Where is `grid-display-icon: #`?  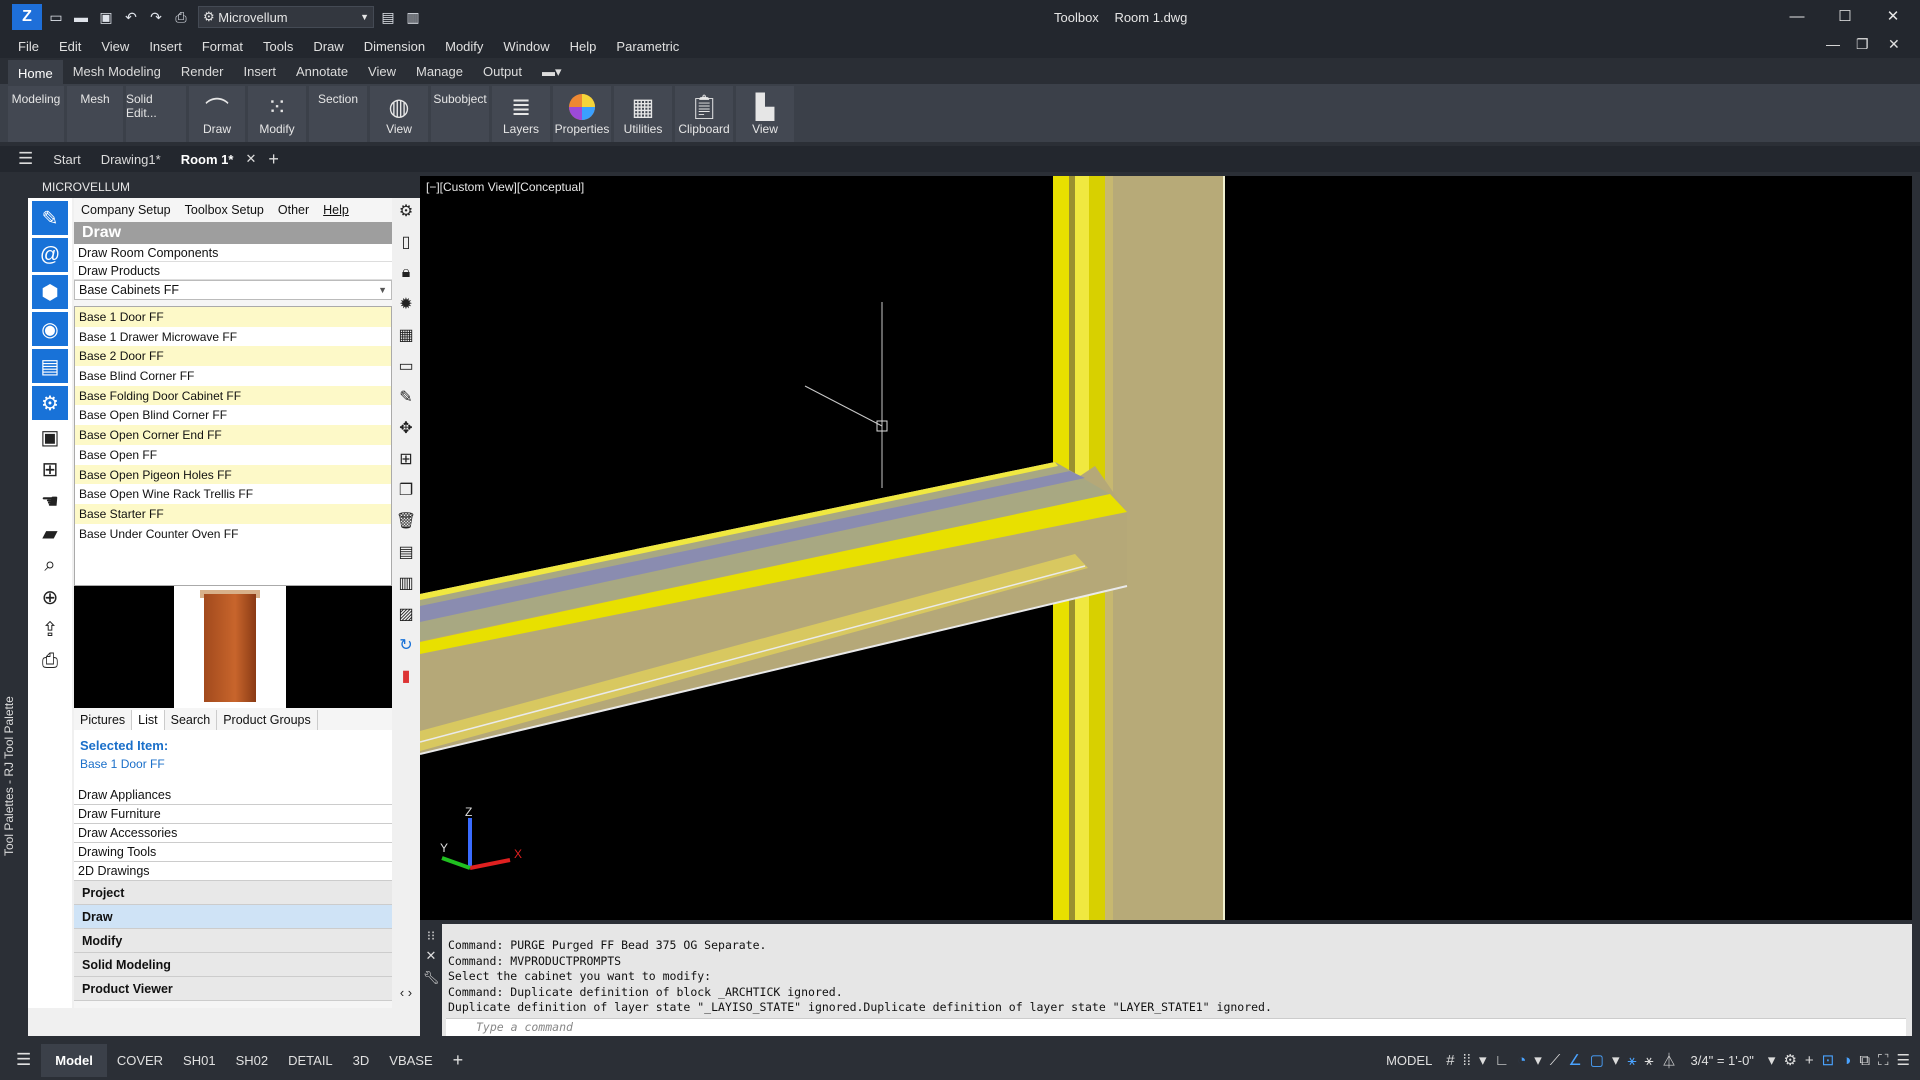 grid-display-icon: # is located at coordinates (1450, 1060).